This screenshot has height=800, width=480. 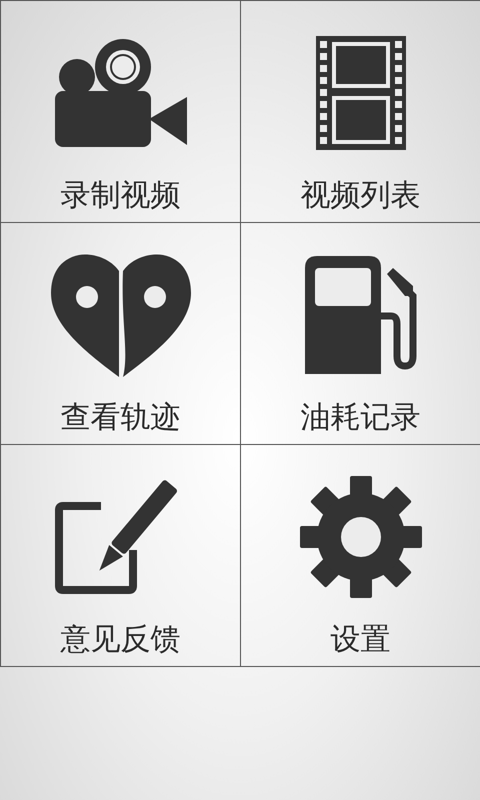 I want to click on tile-label: 设置, so click(x=360, y=640).